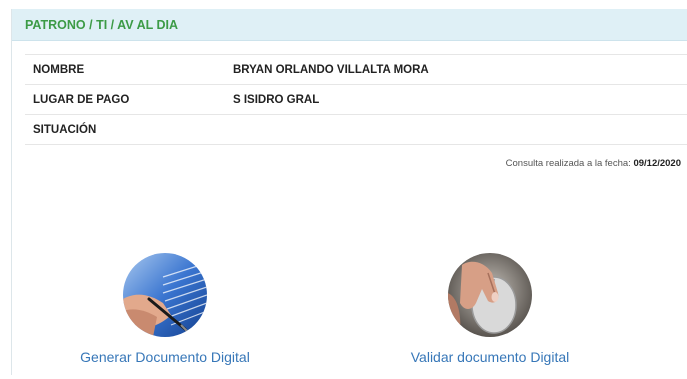 The width and height of the screenshot is (687, 379). I want to click on field-label-nombre: NOMBRE, so click(59, 69).